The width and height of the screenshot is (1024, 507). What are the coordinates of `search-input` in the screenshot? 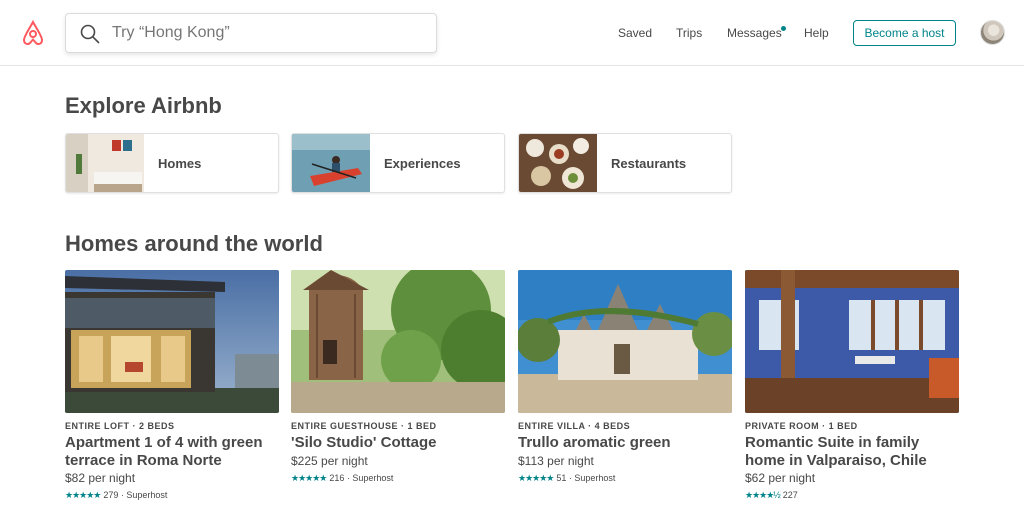 It's located at (267, 33).